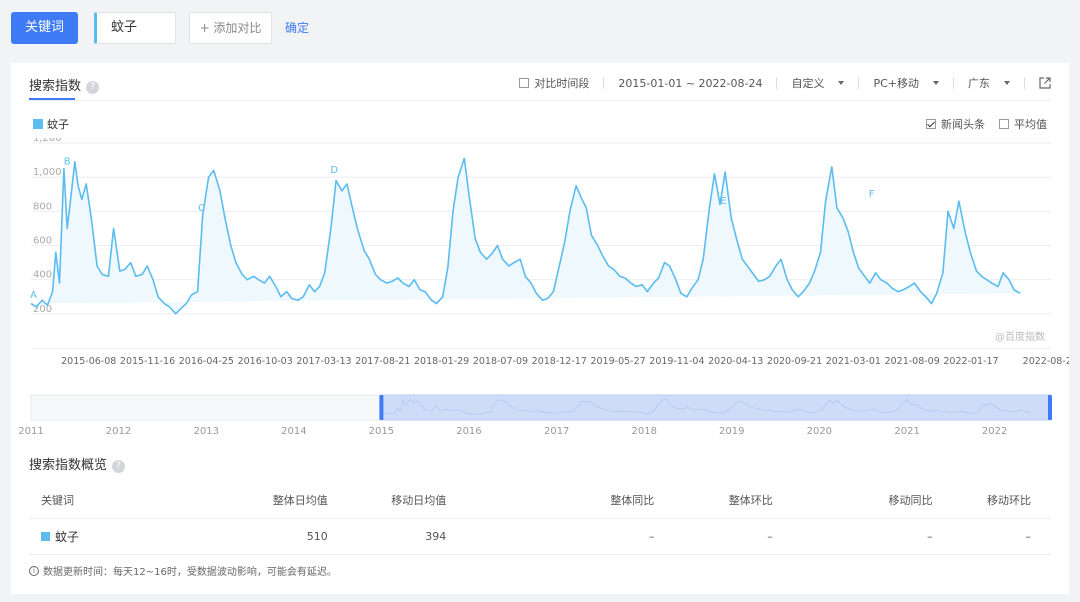 The width and height of the screenshot is (1080, 602). I want to click on date-range-picker: 2015-01-01 ~ 2022-08-24, so click(690, 83).